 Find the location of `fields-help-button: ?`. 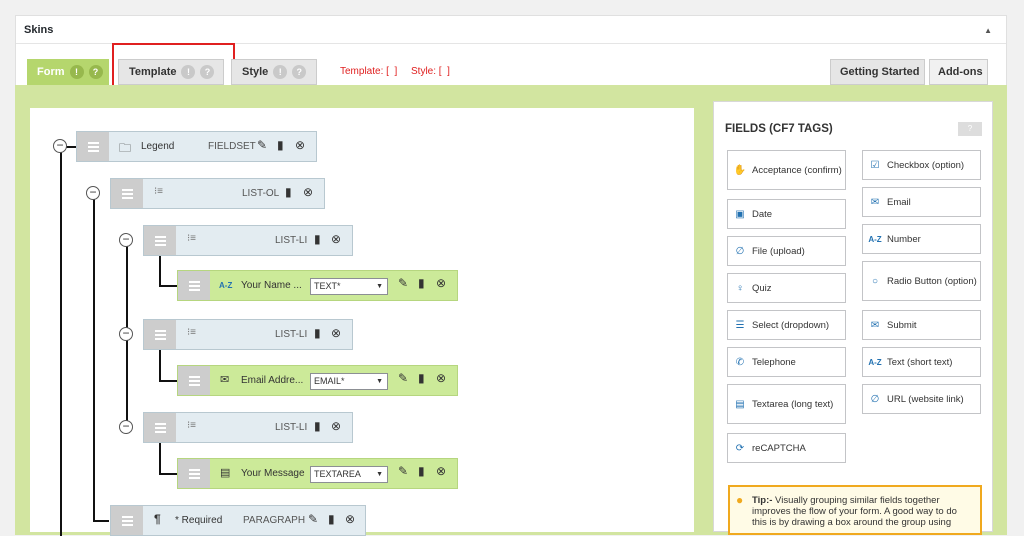

fields-help-button: ? is located at coordinates (970, 129).